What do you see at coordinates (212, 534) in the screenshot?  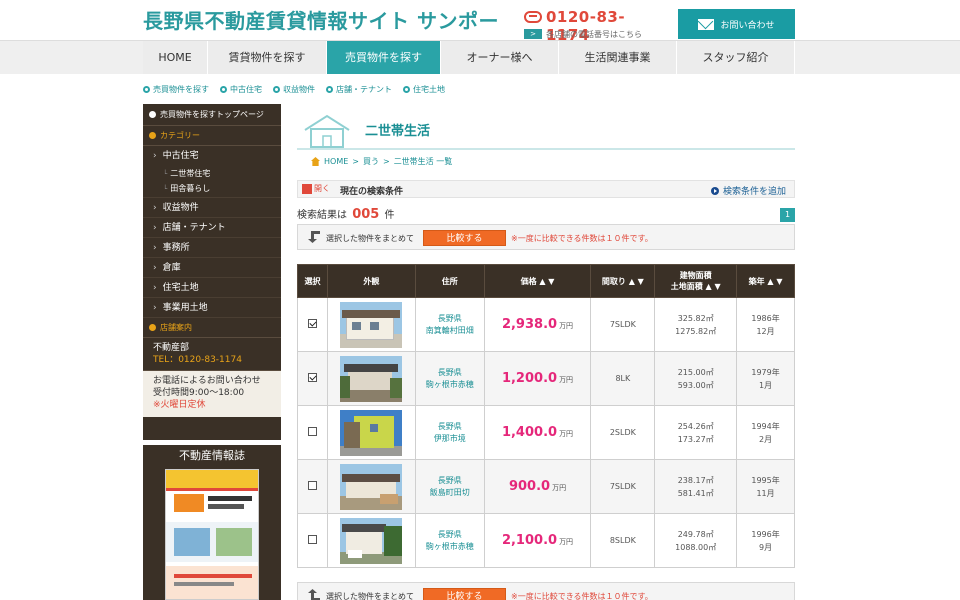 I see `magazine-cover-image` at bounding box center [212, 534].